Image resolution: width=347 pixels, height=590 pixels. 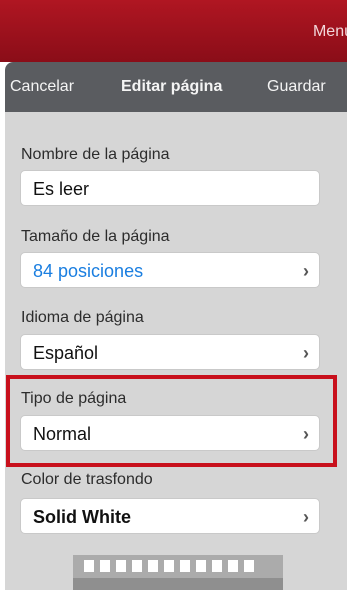 What do you see at coordinates (170, 270) in the screenshot?
I see `page-size-selector: 84 posiciones ›` at bounding box center [170, 270].